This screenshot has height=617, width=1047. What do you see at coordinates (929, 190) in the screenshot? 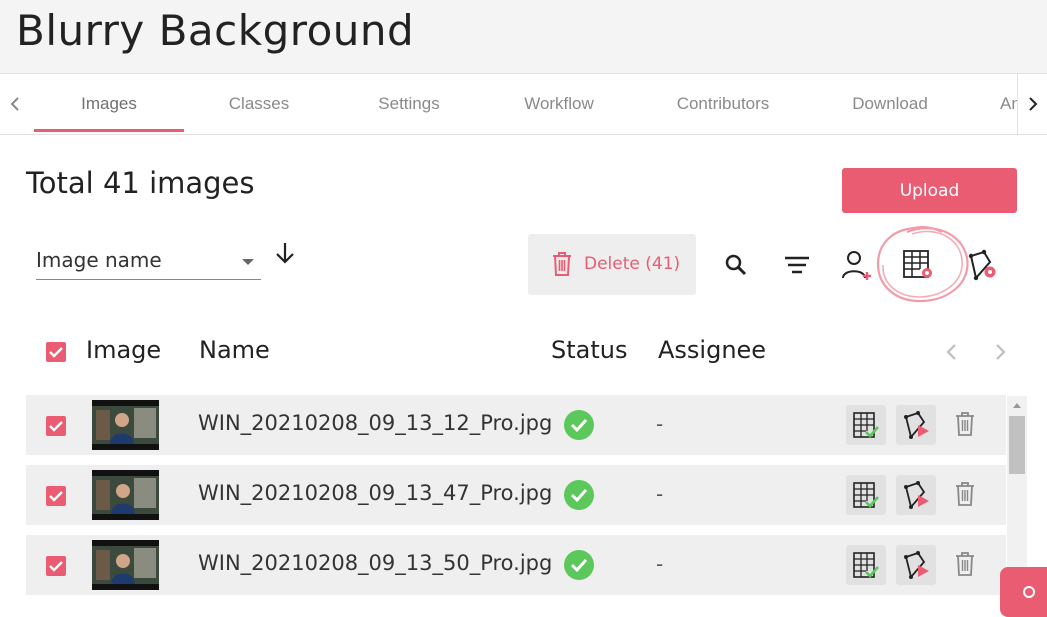
I see `upload-button: Upload` at bounding box center [929, 190].